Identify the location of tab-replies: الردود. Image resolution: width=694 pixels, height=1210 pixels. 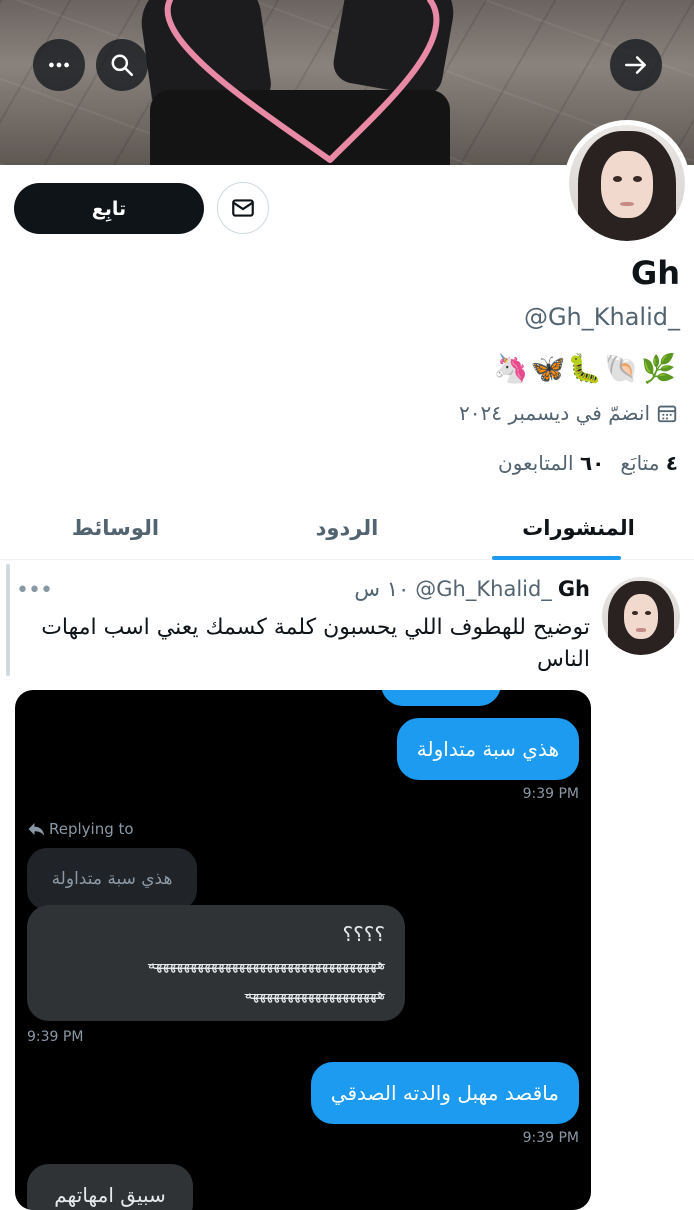
(347, 528).